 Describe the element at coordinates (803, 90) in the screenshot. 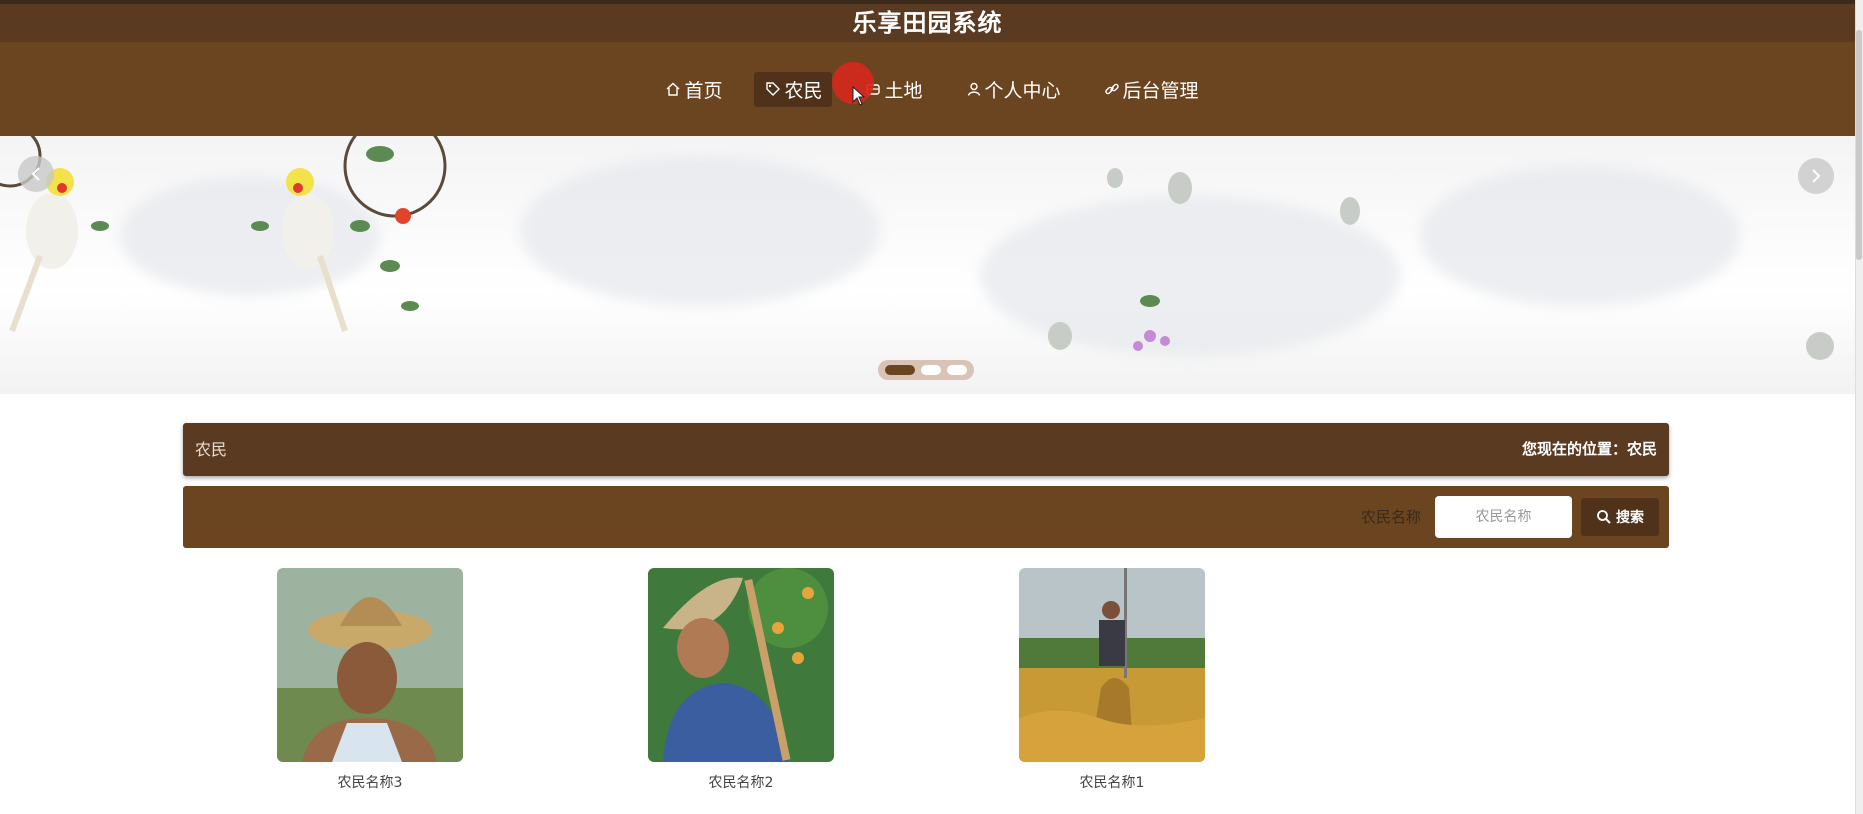

I see `nav-item-label: 农民` at that location.